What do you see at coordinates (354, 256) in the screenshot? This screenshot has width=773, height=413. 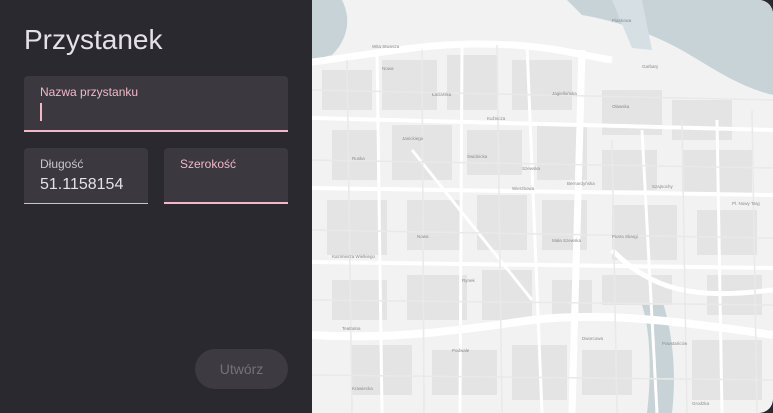 I see `street-label: Kazimierza Wielkiego` at bounding box center [354, 256].